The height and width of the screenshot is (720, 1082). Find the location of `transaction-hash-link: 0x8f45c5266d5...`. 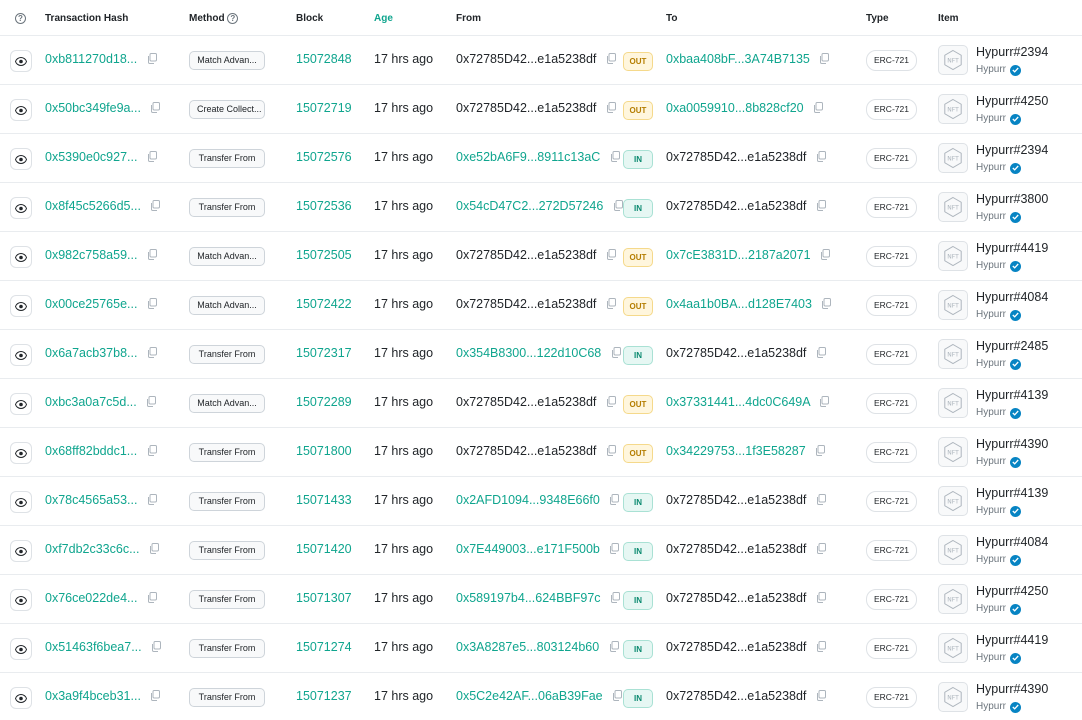

transaction-hash-link: 0x8f45c5266d5... is located at coordinates (93, 206).